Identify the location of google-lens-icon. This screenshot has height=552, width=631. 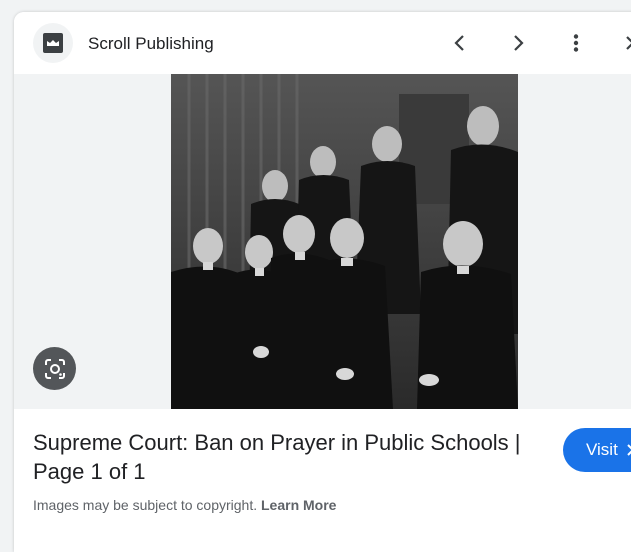
(54, 368).